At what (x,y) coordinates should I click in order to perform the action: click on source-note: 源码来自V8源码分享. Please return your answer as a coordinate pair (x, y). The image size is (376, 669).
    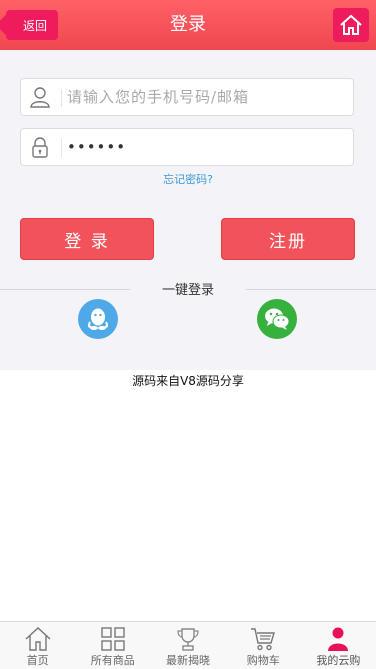
    Looking at the image, I should click on (188, 381).